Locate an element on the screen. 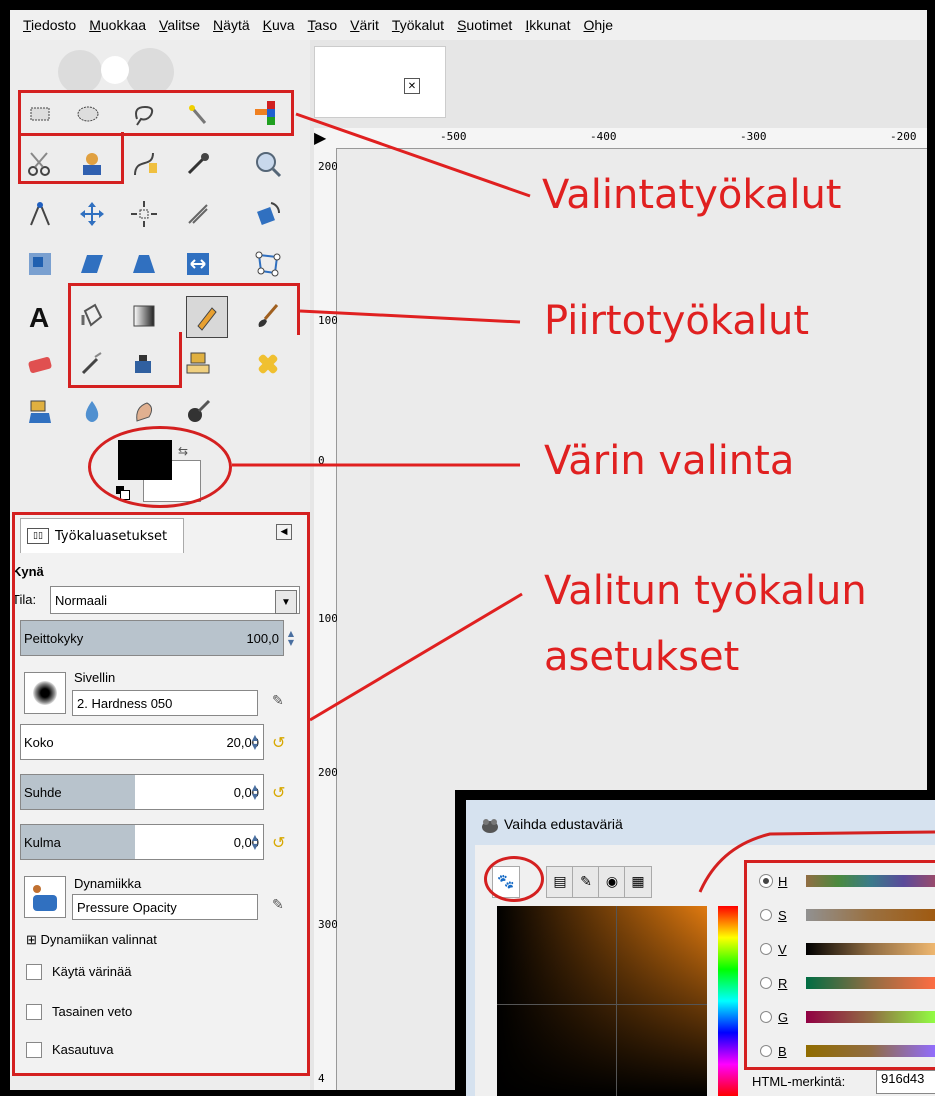 This screenshot has height=1096, width=935. radio-b is located at coordinates (766, 1051).